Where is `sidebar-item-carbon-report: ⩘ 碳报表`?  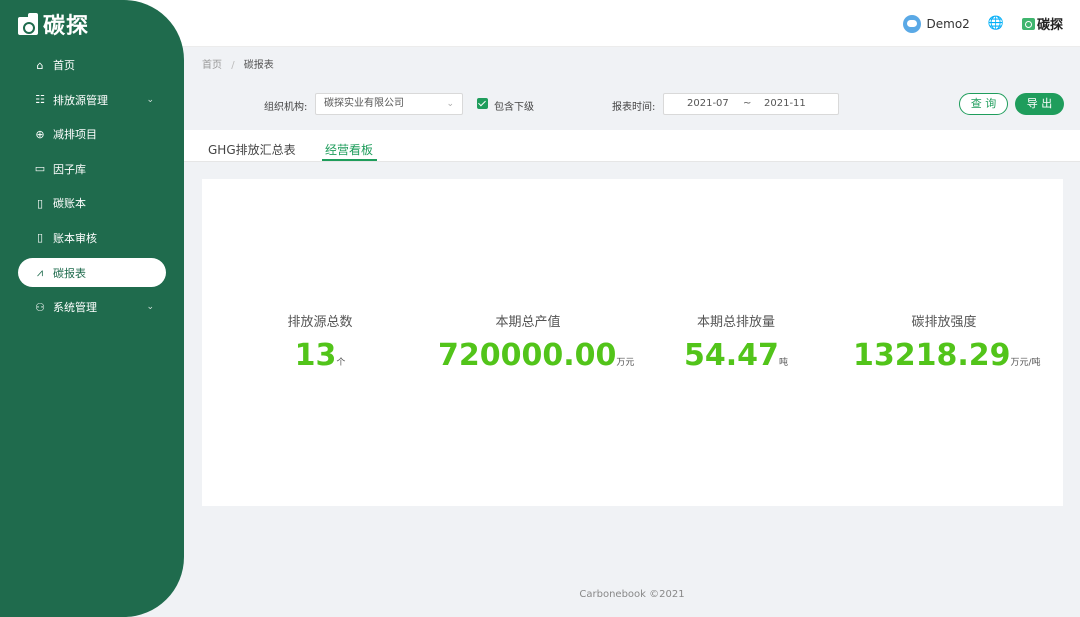
sidebar-item-carbon-report: ⩘ 碳报表 is located at coordinates (92, 272).